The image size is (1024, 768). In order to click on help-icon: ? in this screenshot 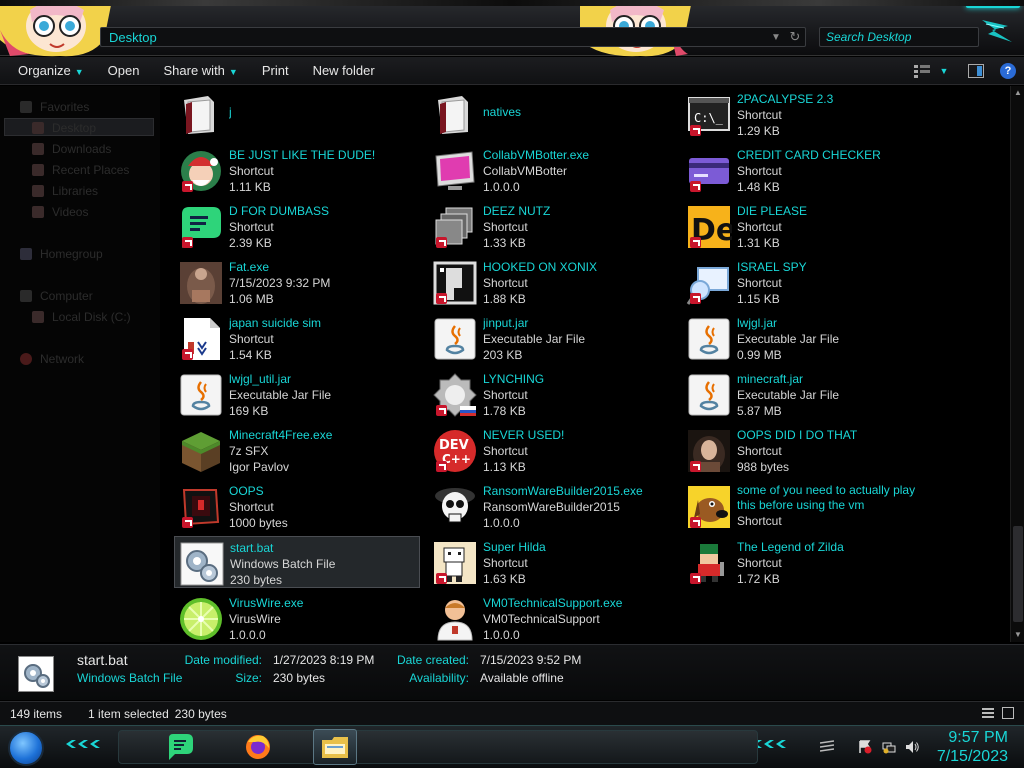, I will do `click(1008, 71)`.